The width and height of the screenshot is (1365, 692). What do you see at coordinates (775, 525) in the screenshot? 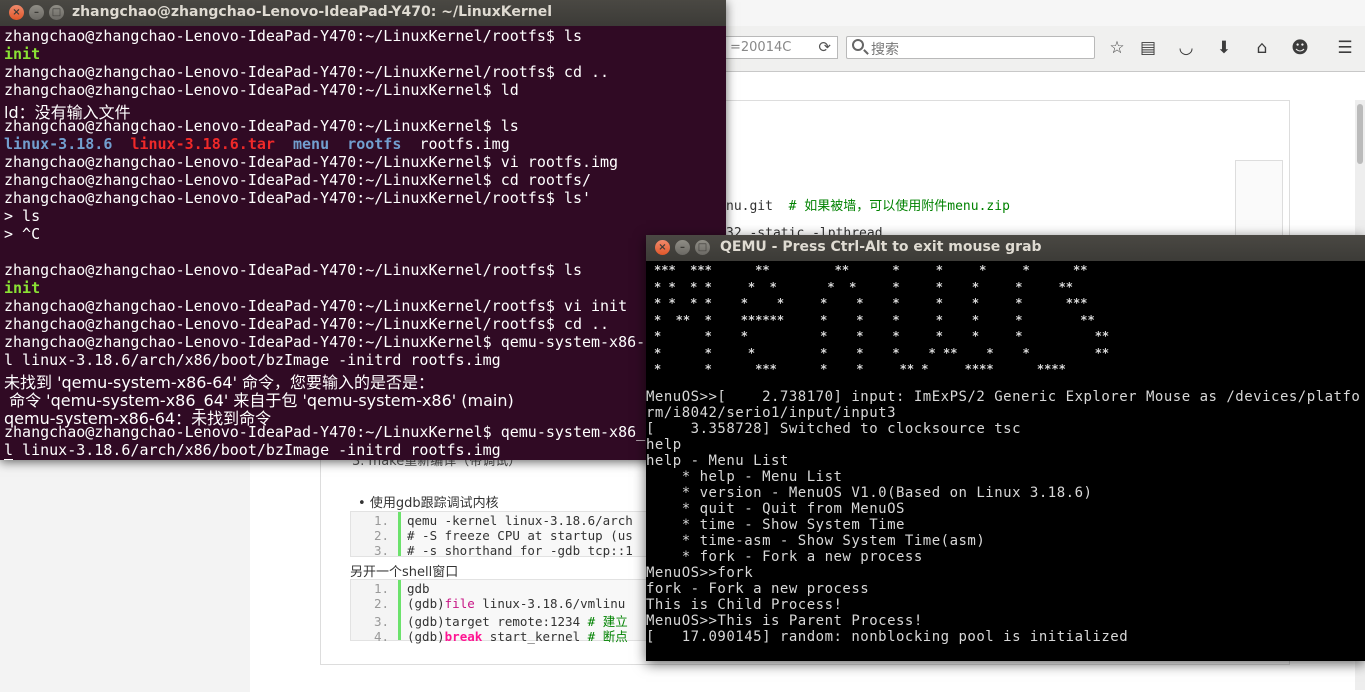
I see `console-line: * time - Show System Time` at bounding box center [775, 525].